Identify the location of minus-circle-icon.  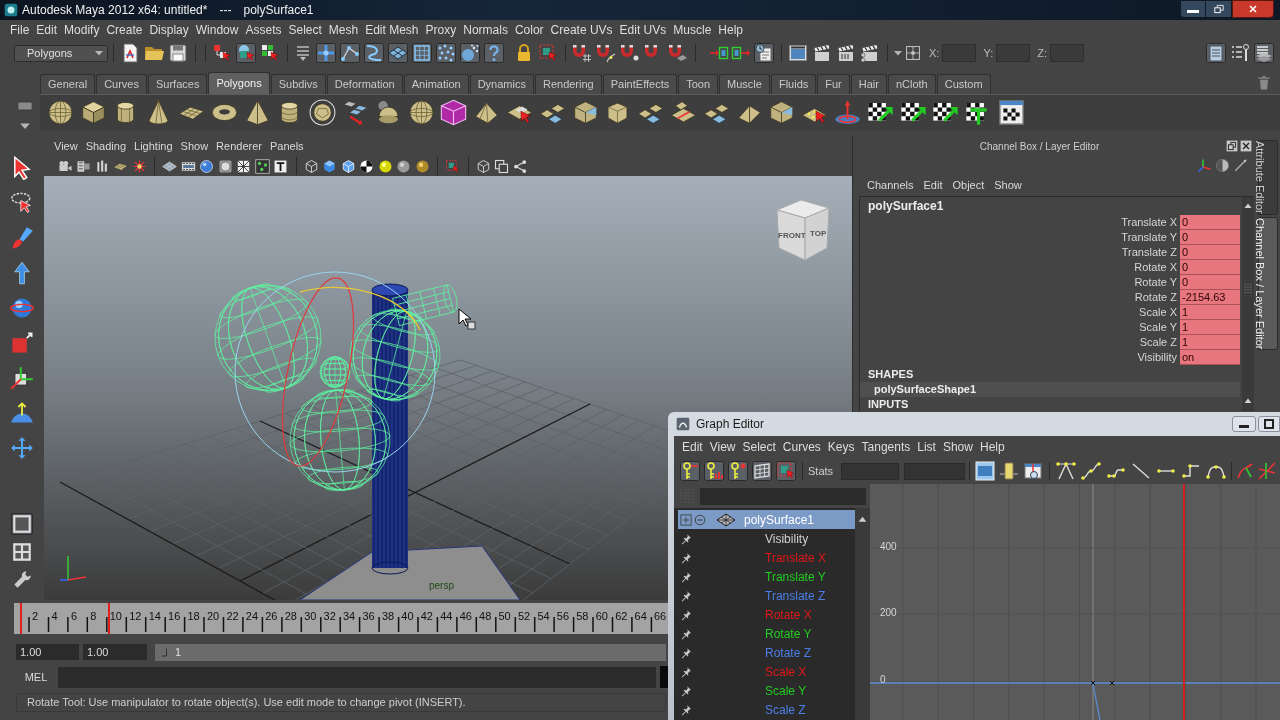
(700, 519).